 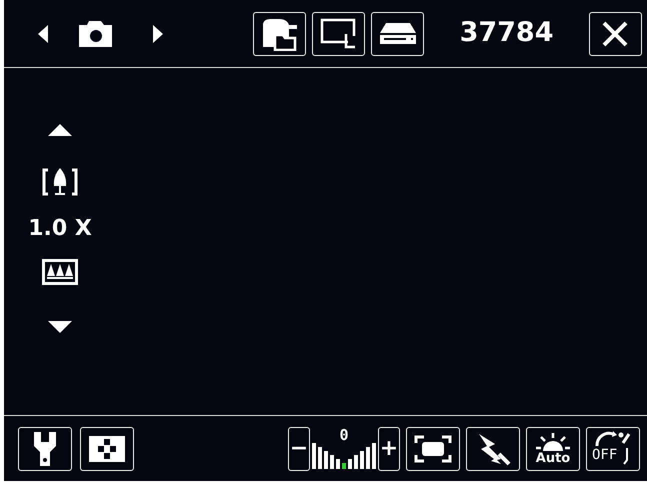 I want to click on camera-folder-icon, so click(x=279, y=33).